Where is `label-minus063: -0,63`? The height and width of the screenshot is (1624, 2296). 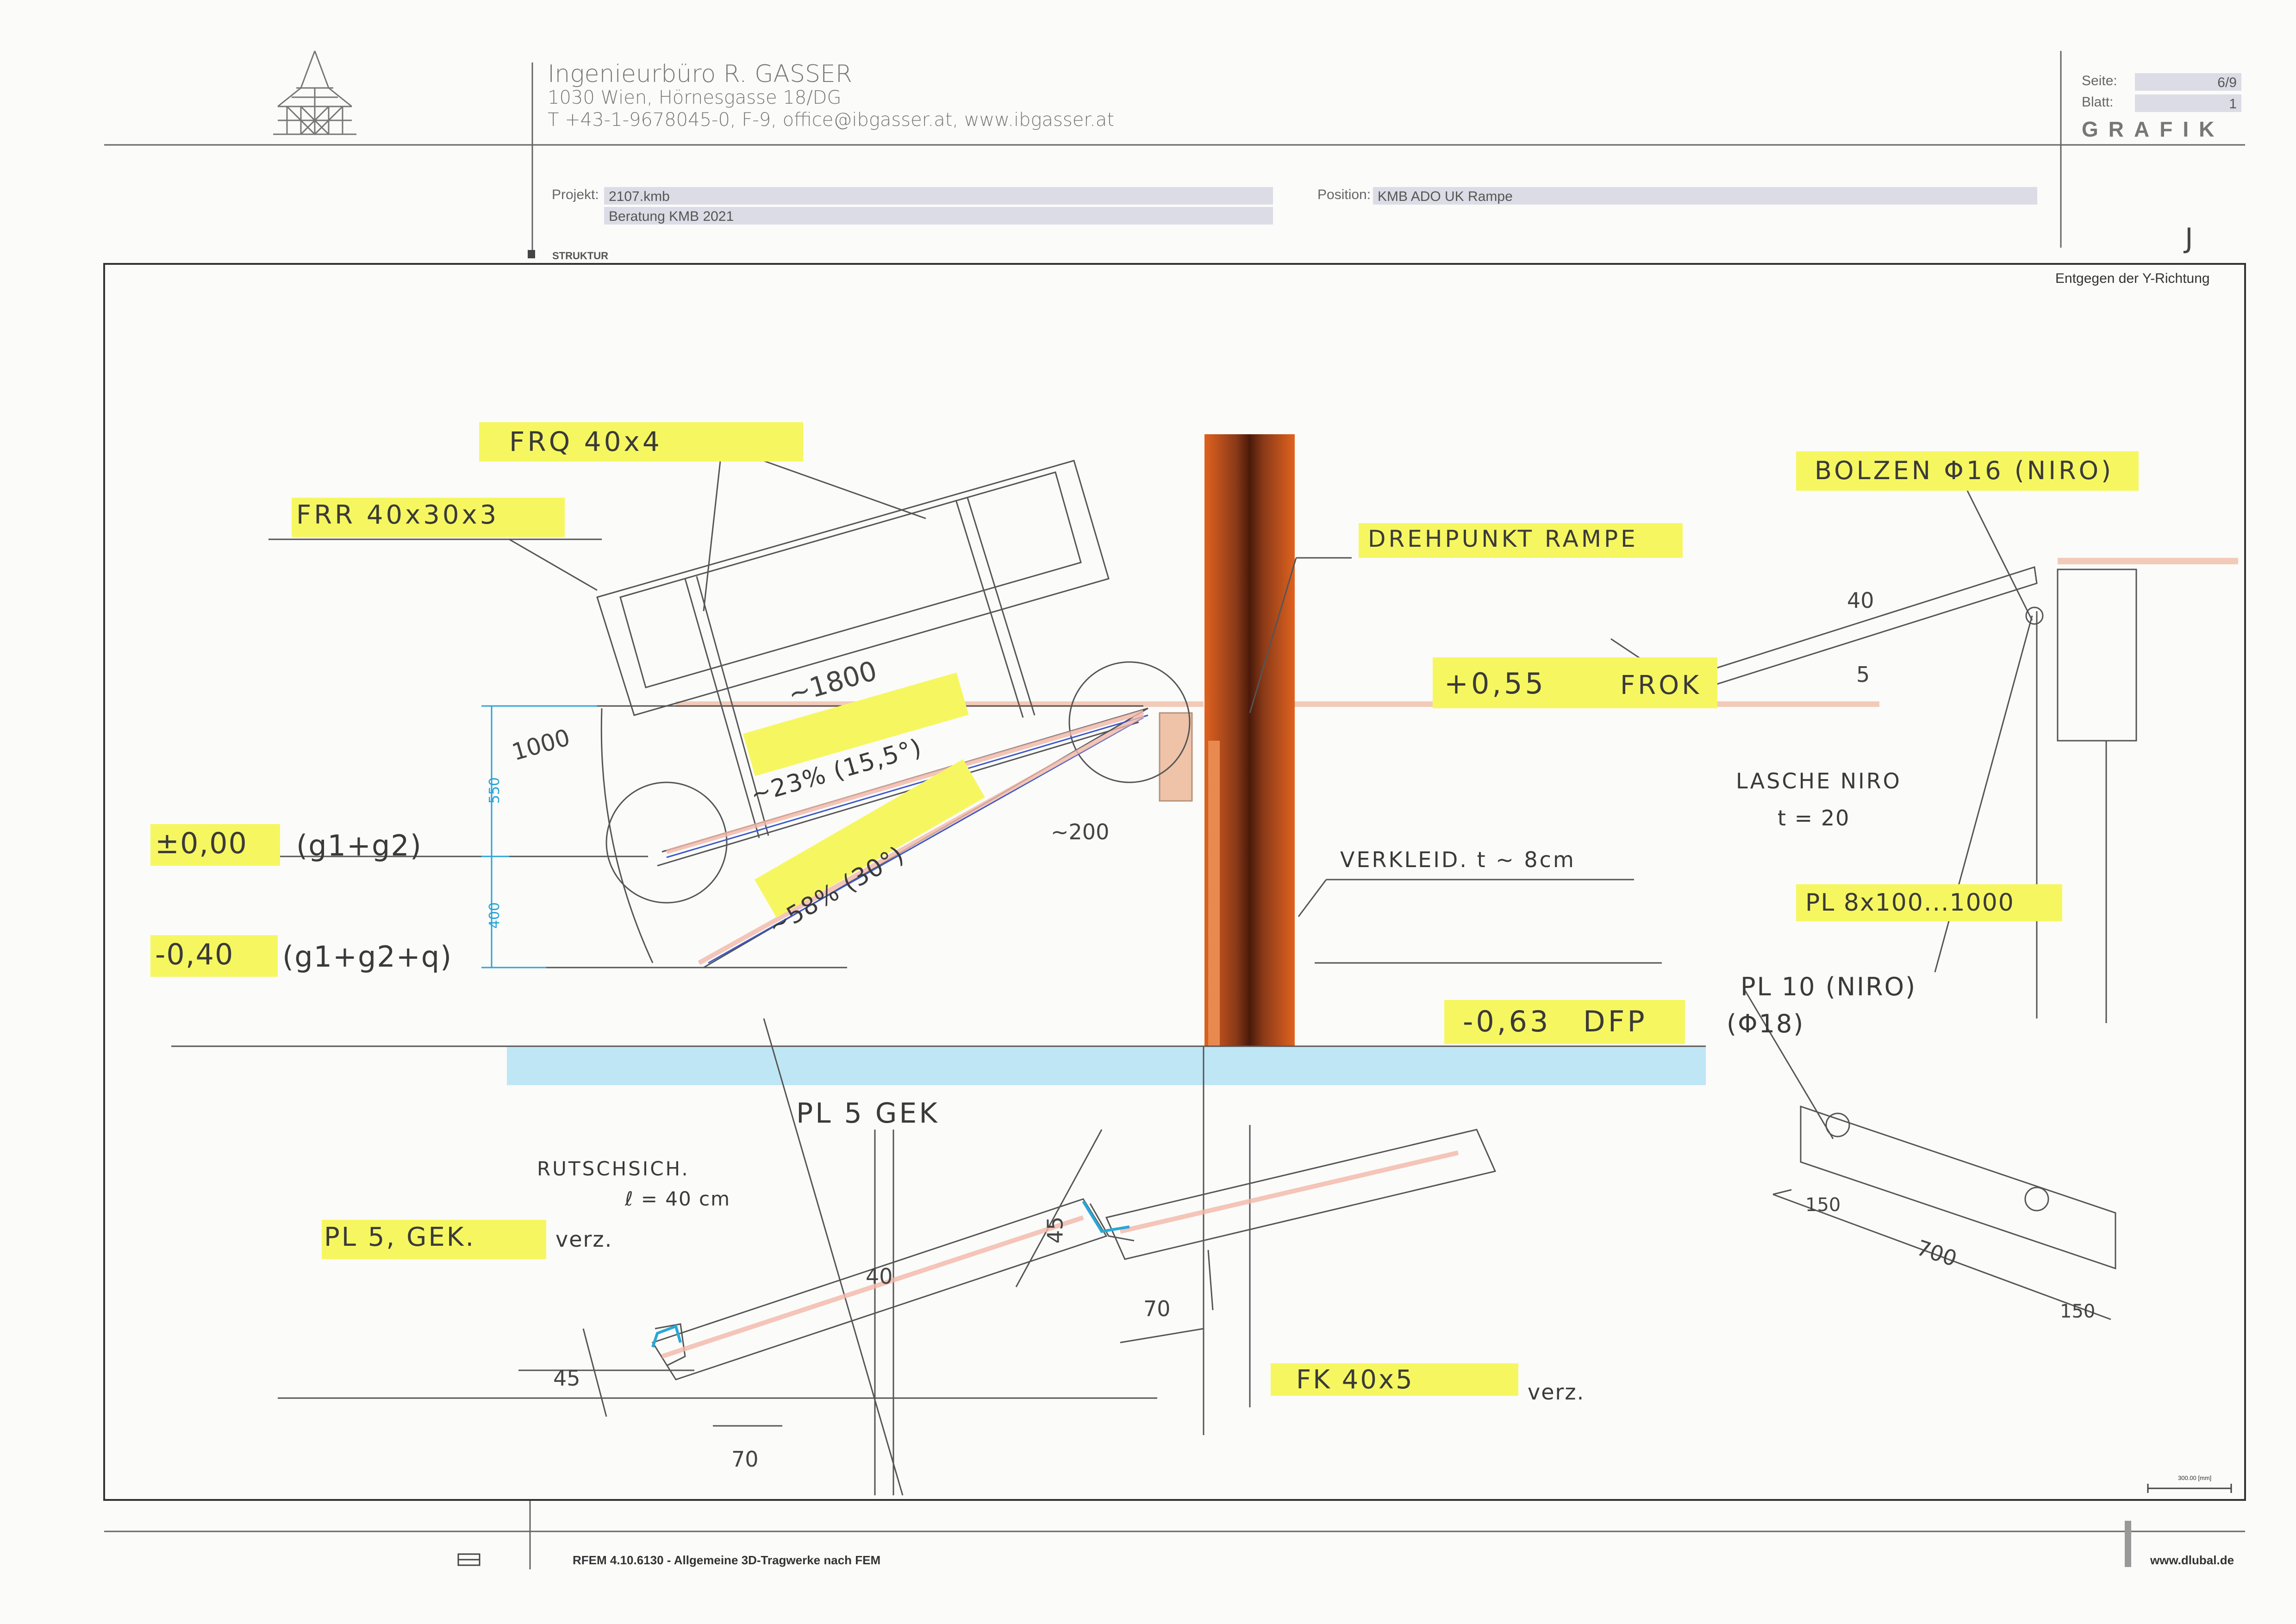 label-minus063: -0,63 is located at coordinates (1507, 1021).